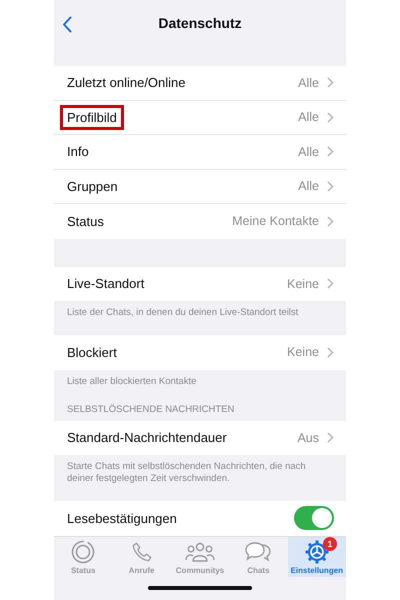  Describe the element at coordinates (200, 318) in the screenshot. I see `section-footer: Liste der Chats, in denen du deinen Live-Standort teilst` at that location.